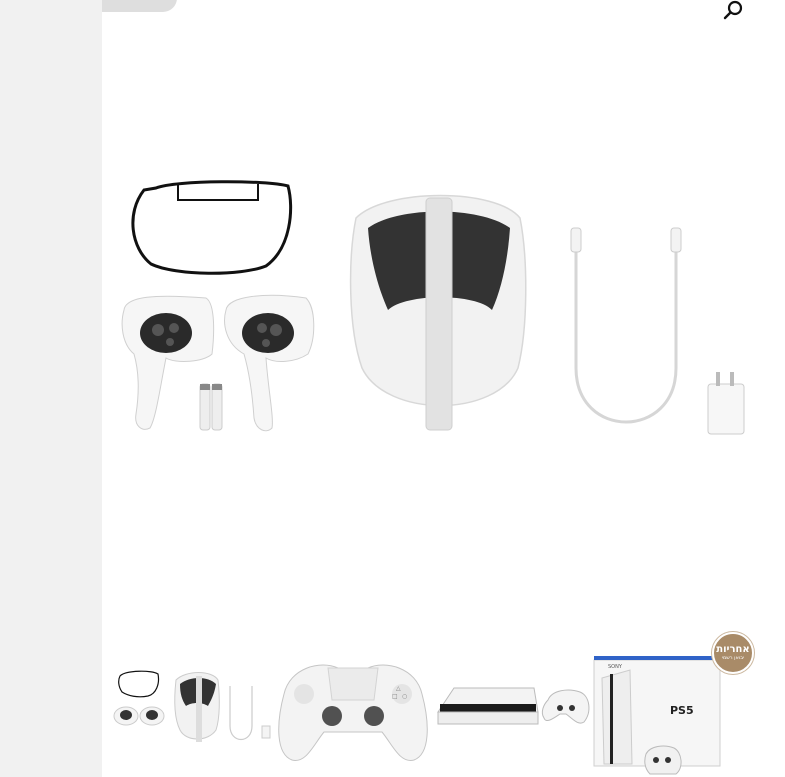  Describe the element at coordinates (353, 709) in the screenshot. I see `thumbnail-controller: △ □ ○` at that location.